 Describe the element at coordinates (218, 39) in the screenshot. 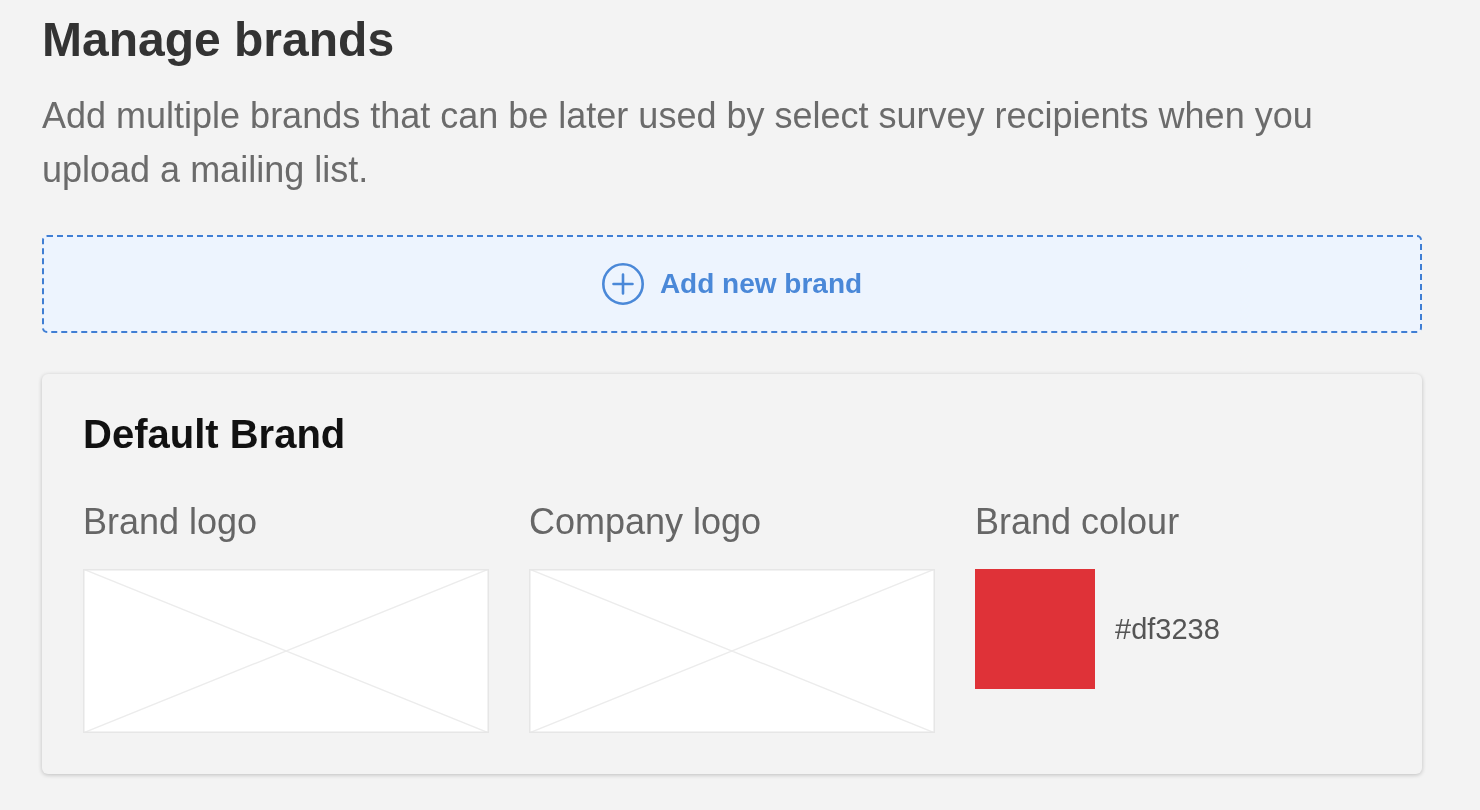

I see `page-title: Manage brands` at that location.